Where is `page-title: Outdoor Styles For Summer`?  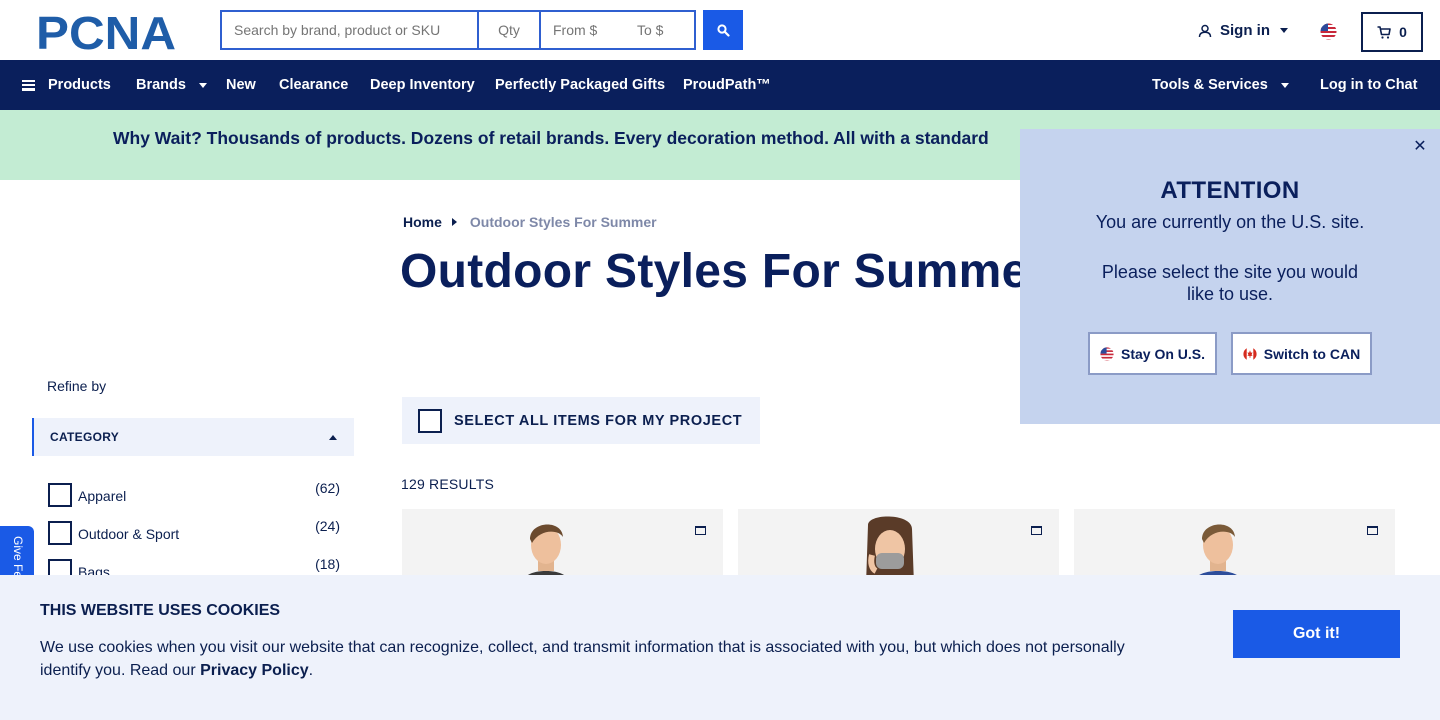
page-title: Outdoor Styles For Summer is located at coordinates (724, 271).